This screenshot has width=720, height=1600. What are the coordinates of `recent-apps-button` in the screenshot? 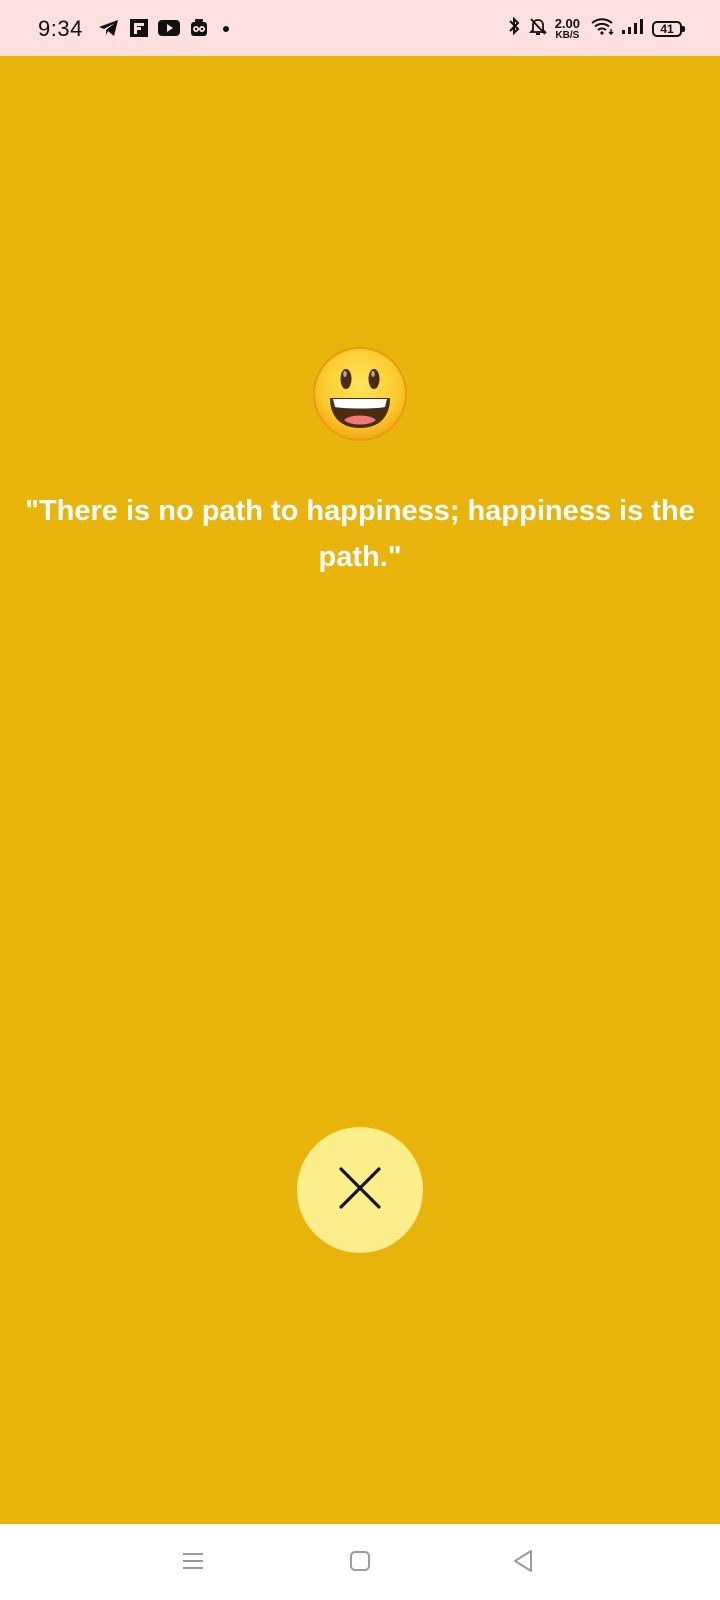 It's located at (193, 1563).